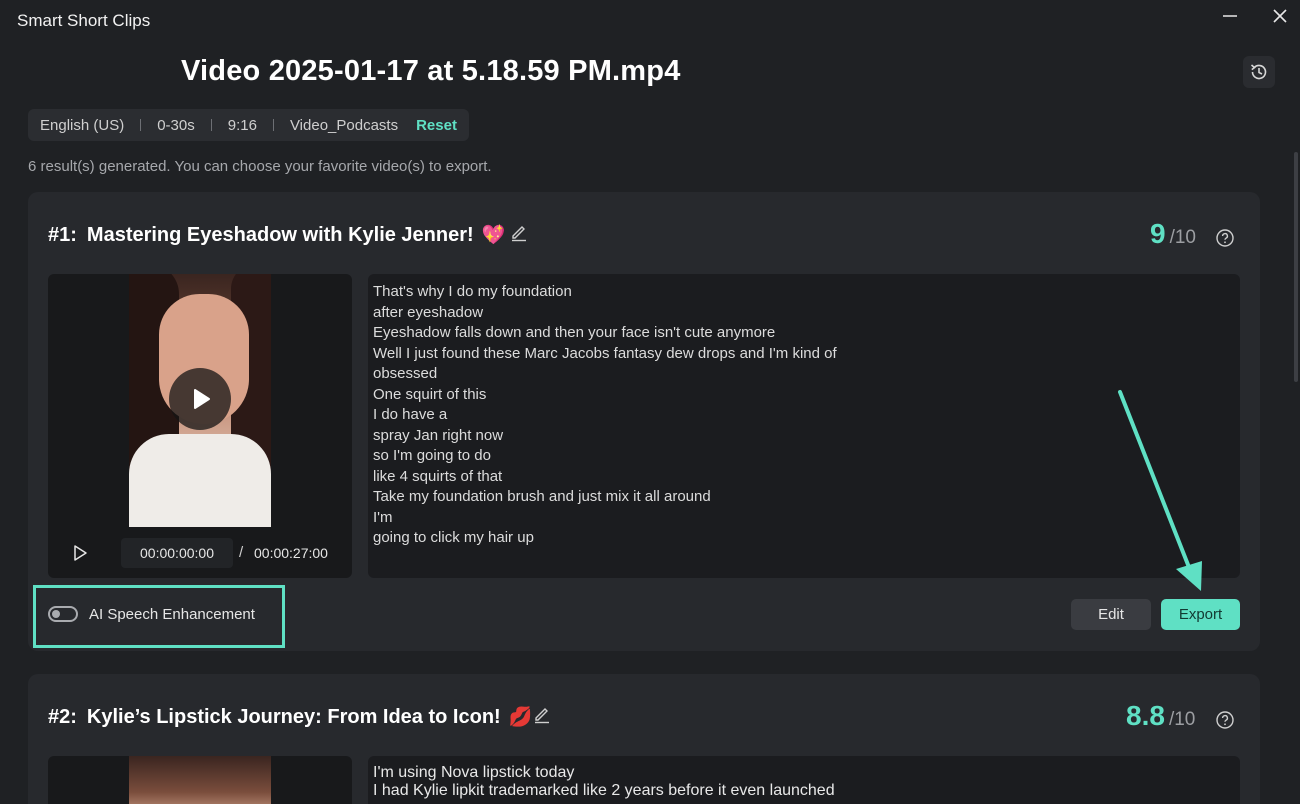  What do you see at coordinates (520, 717) in the screenshot?
I see `lips-emoji: 💋` at bounding box center [520, 717].